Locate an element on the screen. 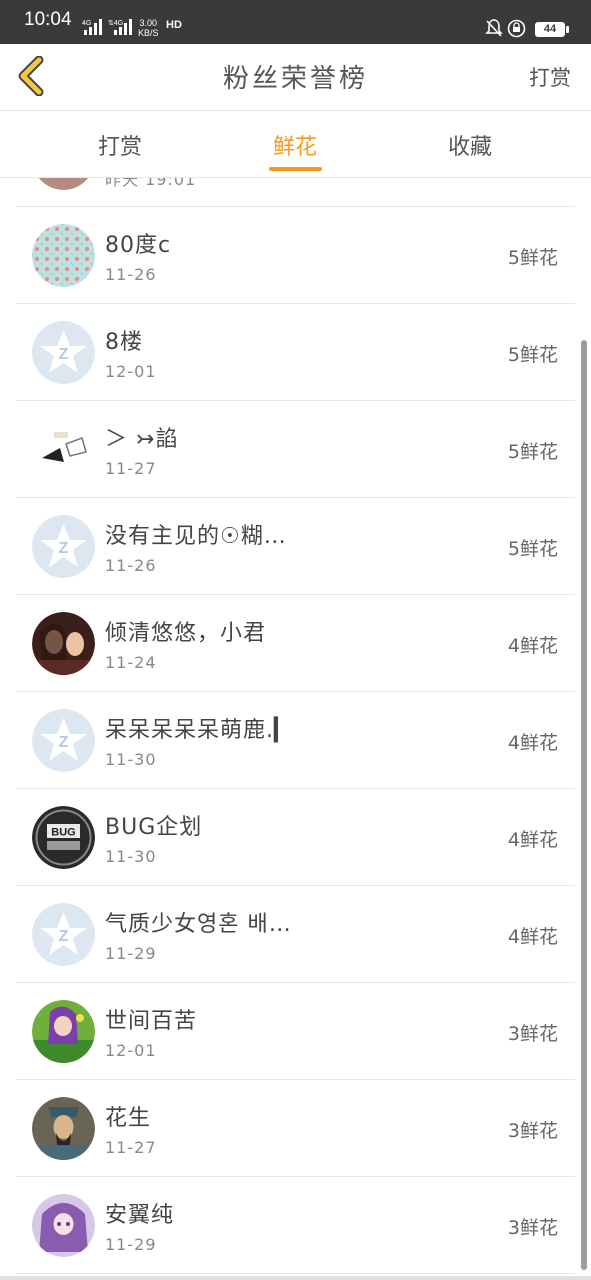 The height and width of the screenshot is (1280, 591). battery-icon: 44 is located at coordinates (550, 29).